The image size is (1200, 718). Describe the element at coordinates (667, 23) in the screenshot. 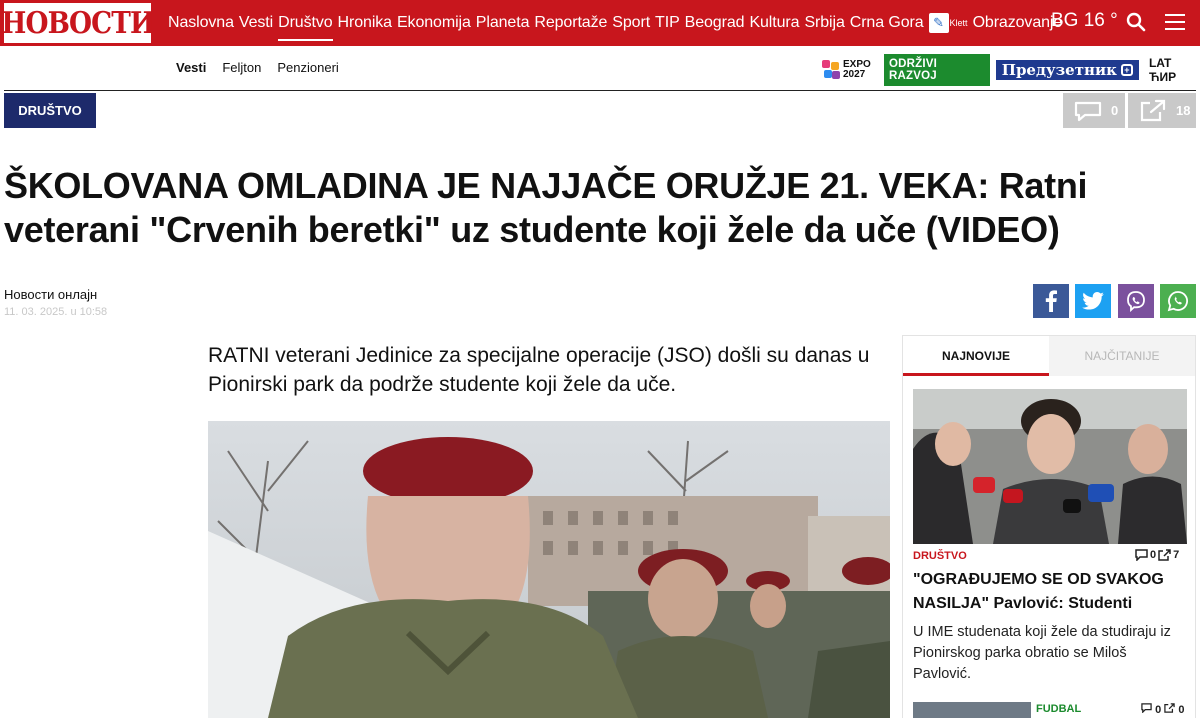

I see `nav-tip: TIP` at that location.